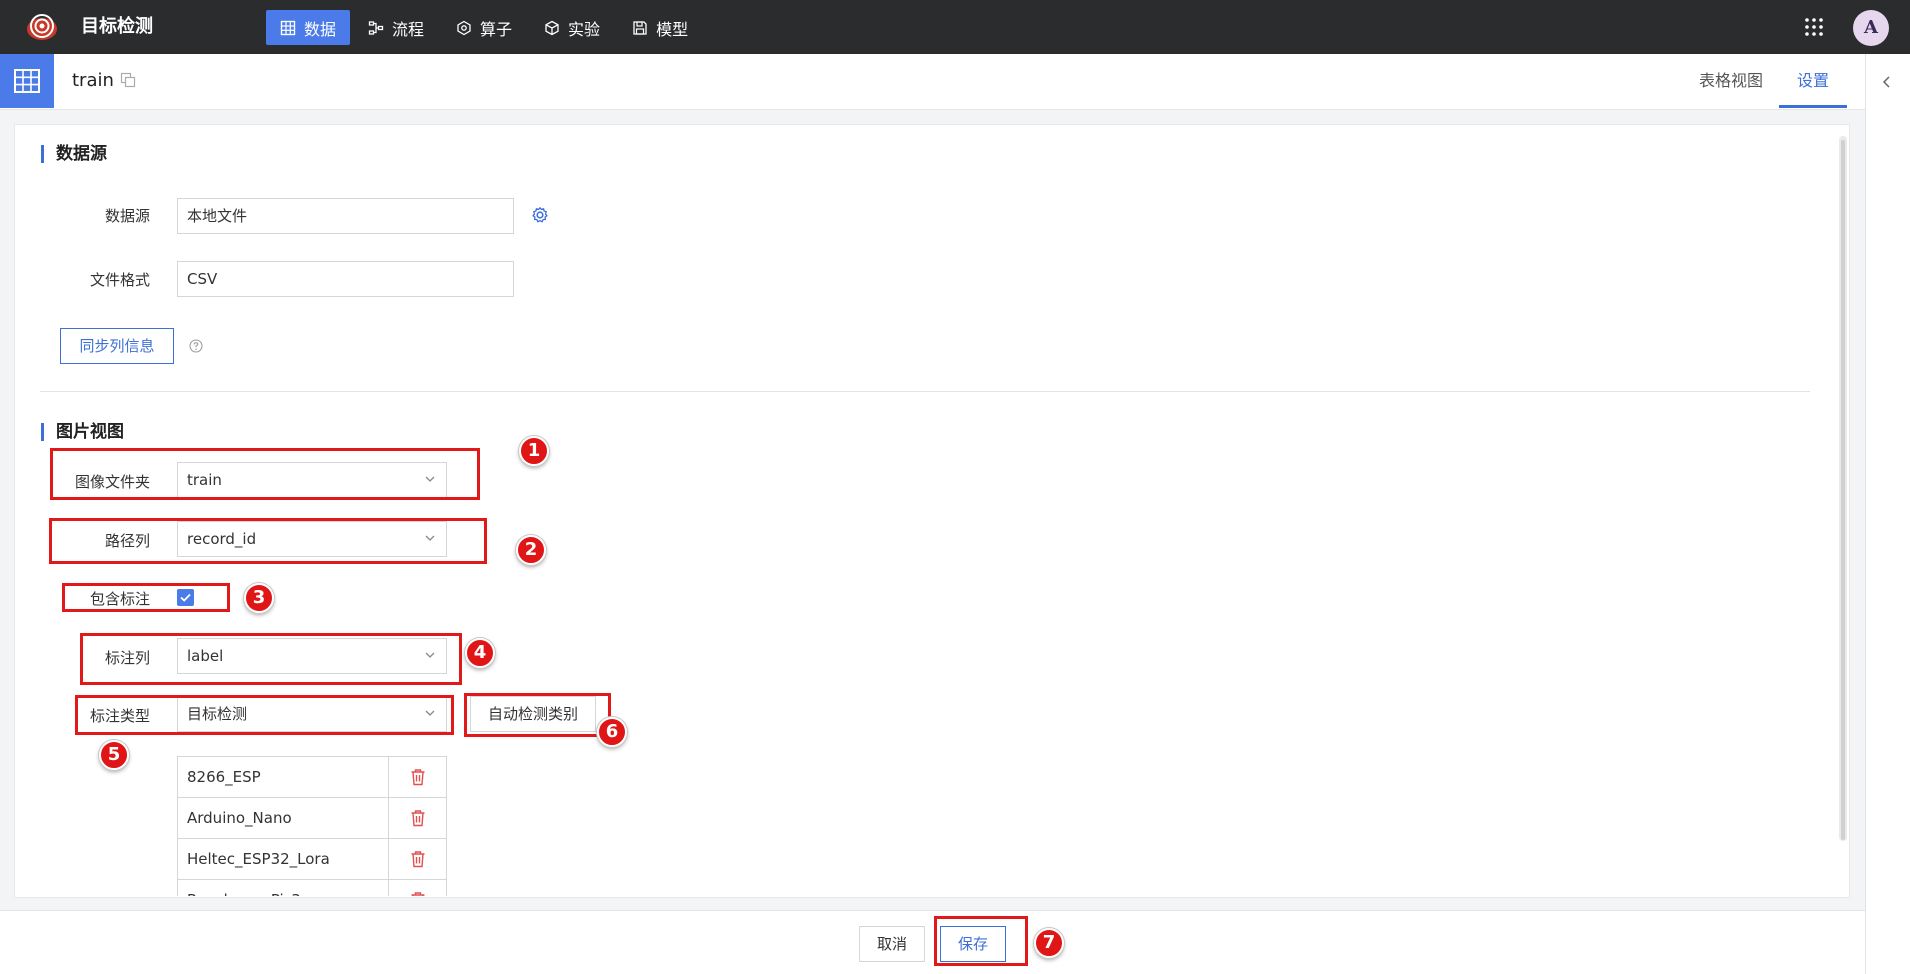  What do you see at coordinates (640, 27) in the screenshot?
I see `save-icon` at bounding box center [640, 27].